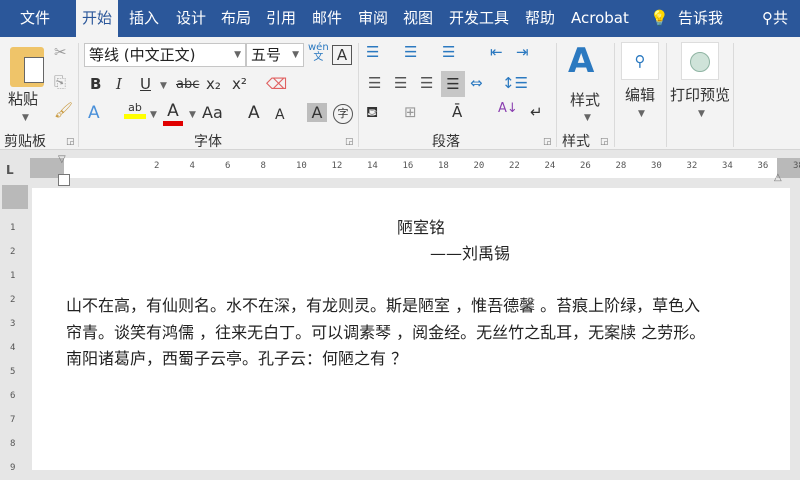 This screenshot has width=800, height=480. I want to click on vruler-tick-label: 2, so click(13, 252).